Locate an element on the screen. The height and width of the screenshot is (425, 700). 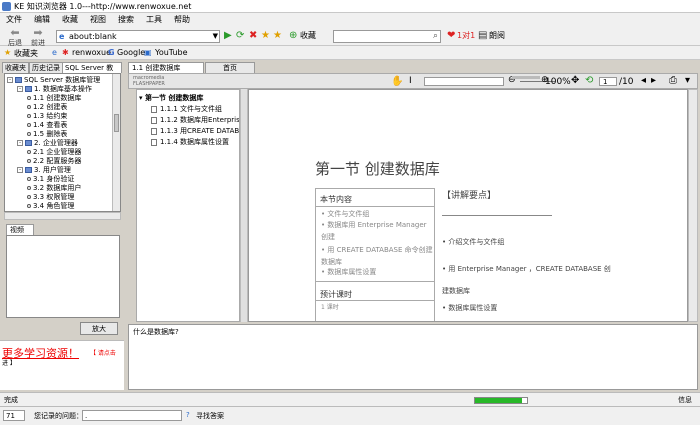
forward-button: ➡ 前进 is located at coordinates (38, 37).